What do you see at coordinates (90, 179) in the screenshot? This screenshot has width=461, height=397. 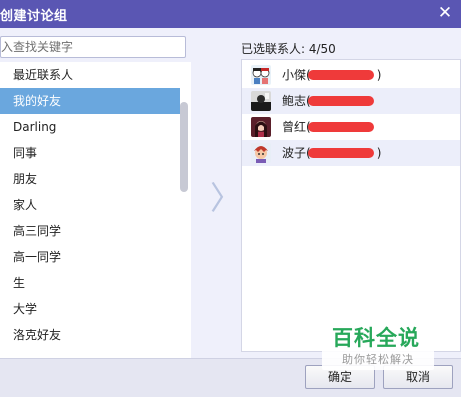 I see `group-item-friends: 朋友` at bounding box center [90, 179].